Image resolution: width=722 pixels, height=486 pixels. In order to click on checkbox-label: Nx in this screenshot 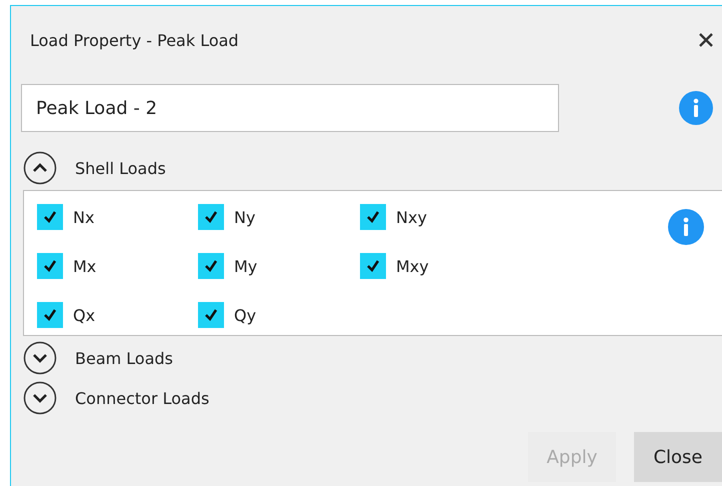, I will do `click(83, 217)`.